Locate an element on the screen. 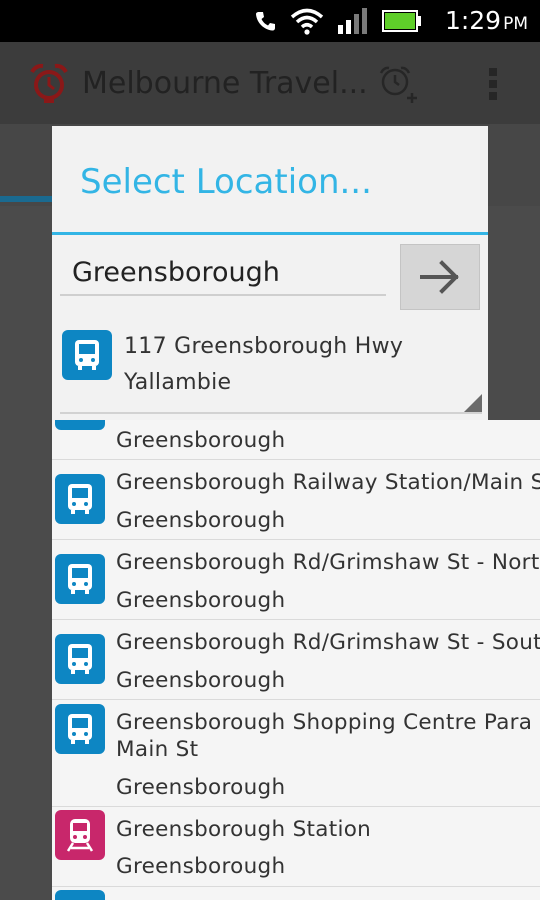  selected-location-name: 117 Greensborough Hwy is located at coordinates (264, 346).